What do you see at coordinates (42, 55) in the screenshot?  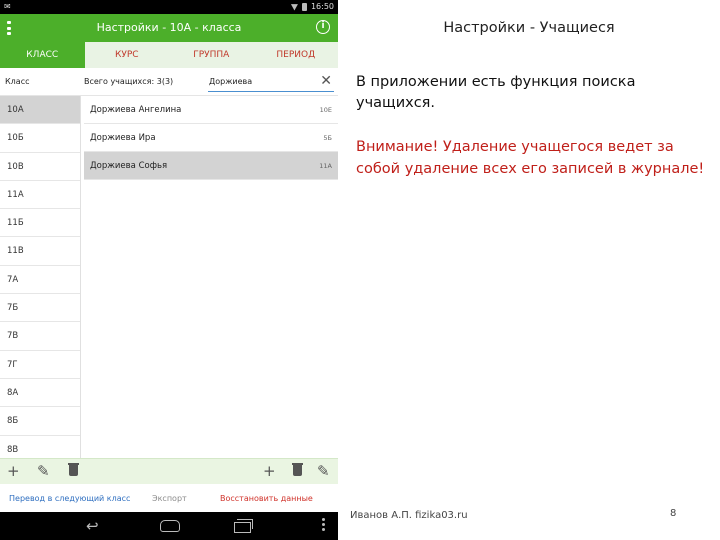 I see `tab-class: КЛАСС` at bounding box center [42, 55].